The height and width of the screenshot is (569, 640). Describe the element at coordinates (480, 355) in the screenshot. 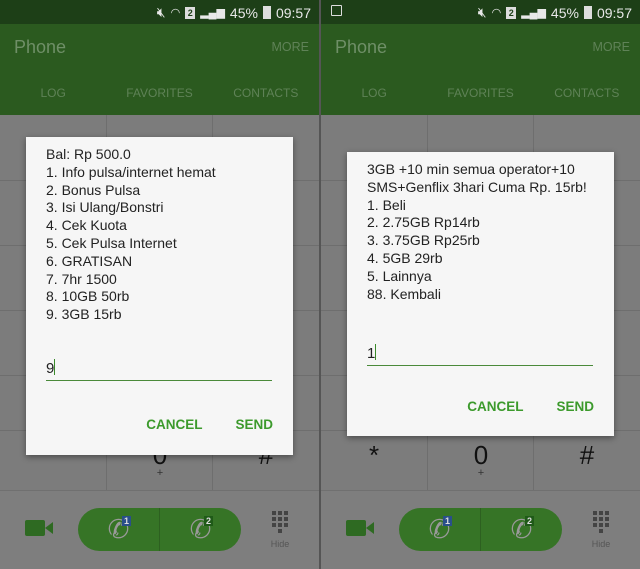

I see `ussd-reply-input: 1` at that location.